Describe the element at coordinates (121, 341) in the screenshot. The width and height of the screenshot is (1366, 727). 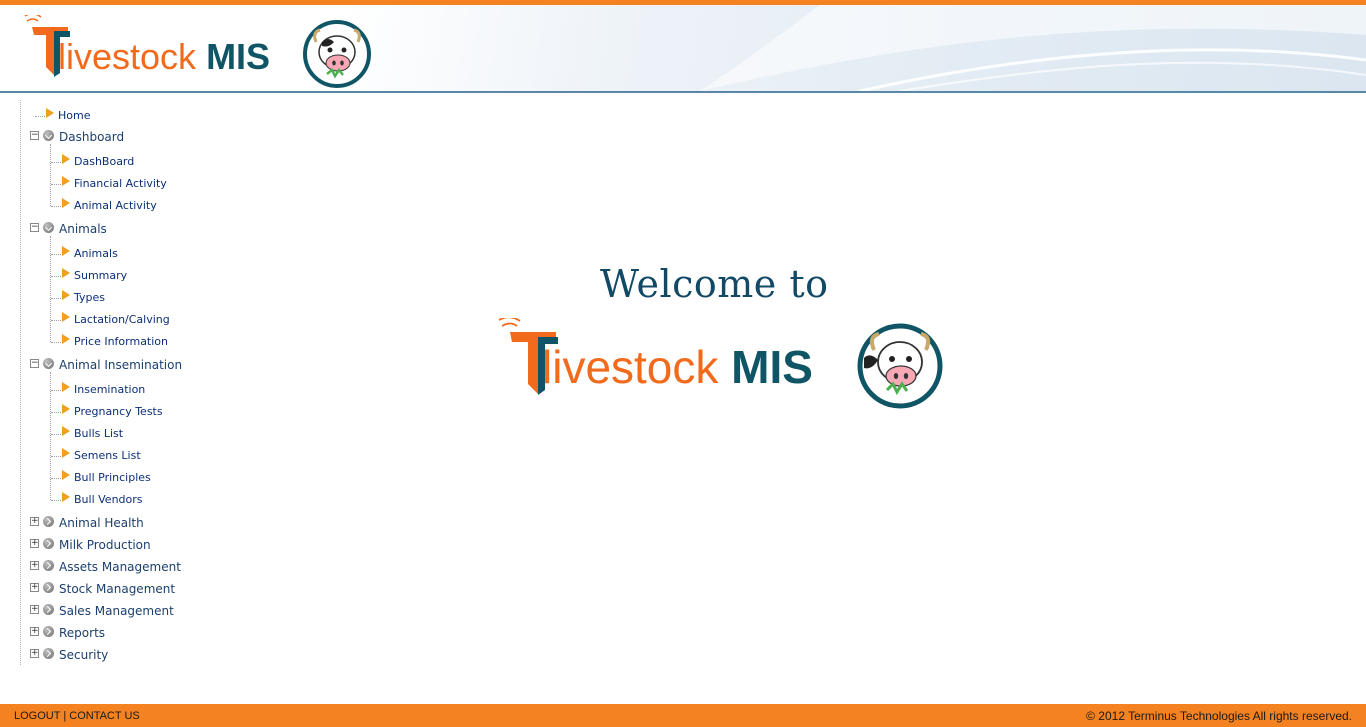
I see `nav-item-label: Price Information` at that location.